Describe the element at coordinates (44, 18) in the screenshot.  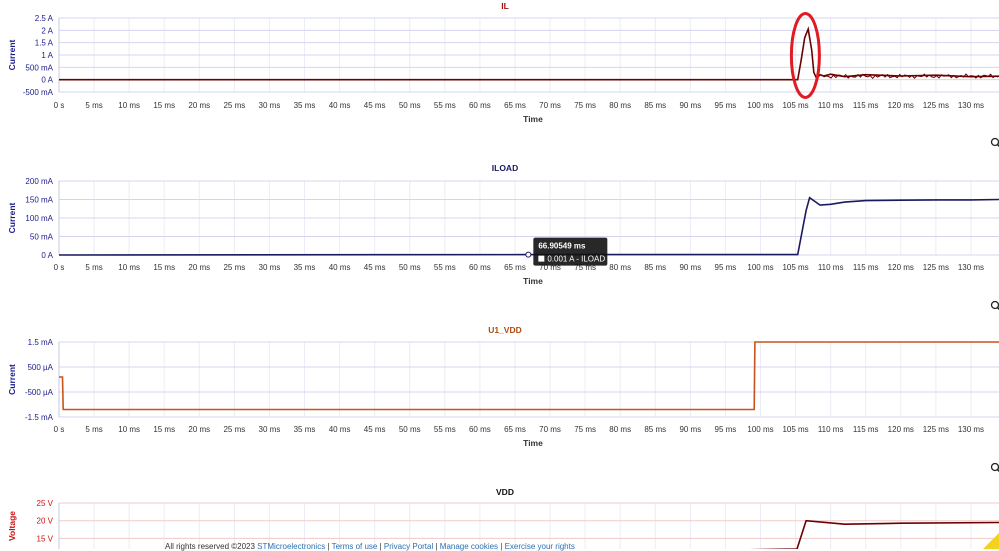
I see `y-tick-label: 2.5 A` at that location.